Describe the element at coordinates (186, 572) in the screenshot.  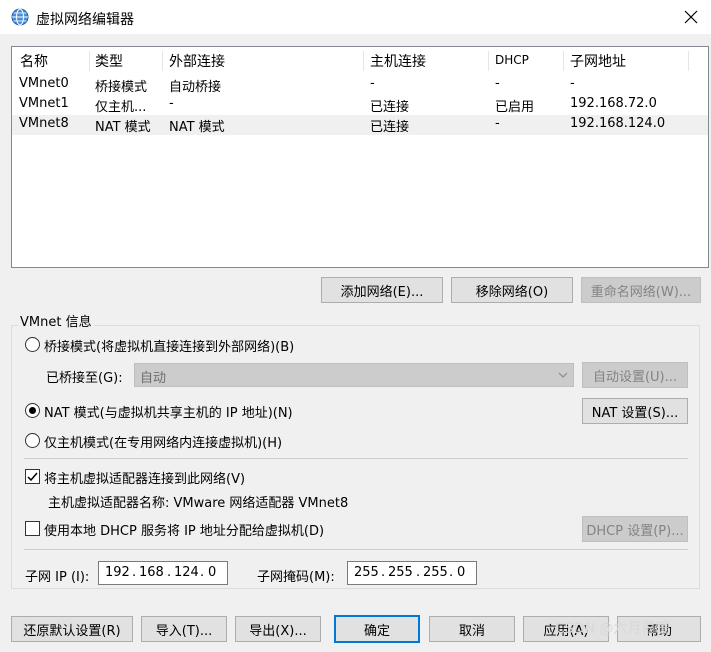
I see `ip-octet: 124` at that location.